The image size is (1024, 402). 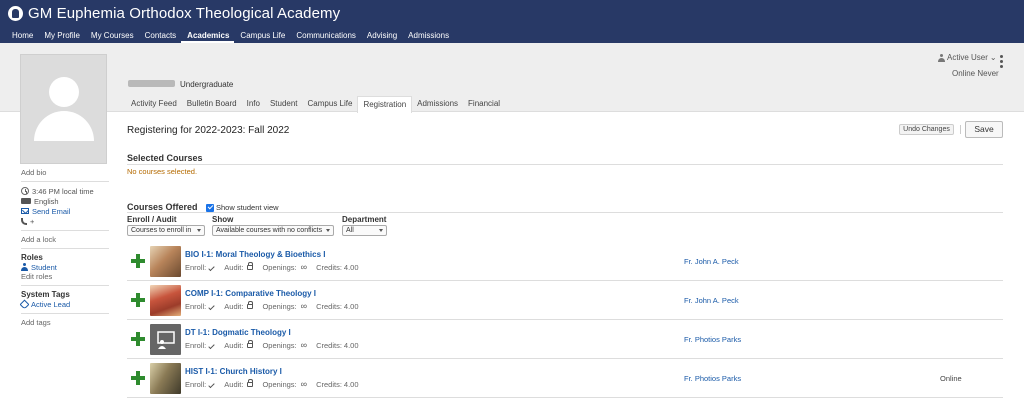 I want to click on button-separator, so click(x=960, y=129).